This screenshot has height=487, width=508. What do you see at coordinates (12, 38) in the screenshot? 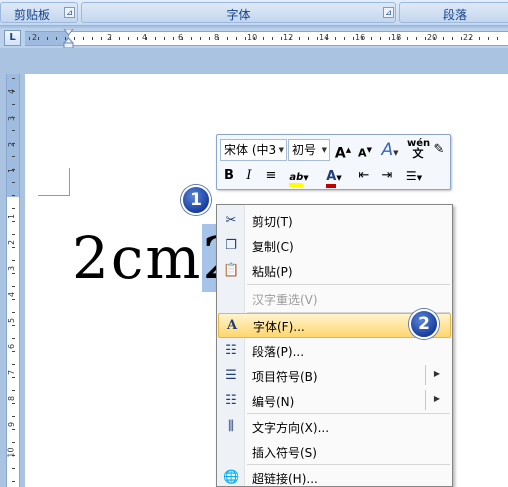
I see `tab-selector-button: L` at bounding box center [12, 38].